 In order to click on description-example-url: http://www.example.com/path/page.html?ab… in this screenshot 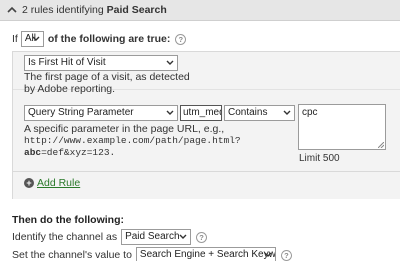, I will do `click(132, 146)`.